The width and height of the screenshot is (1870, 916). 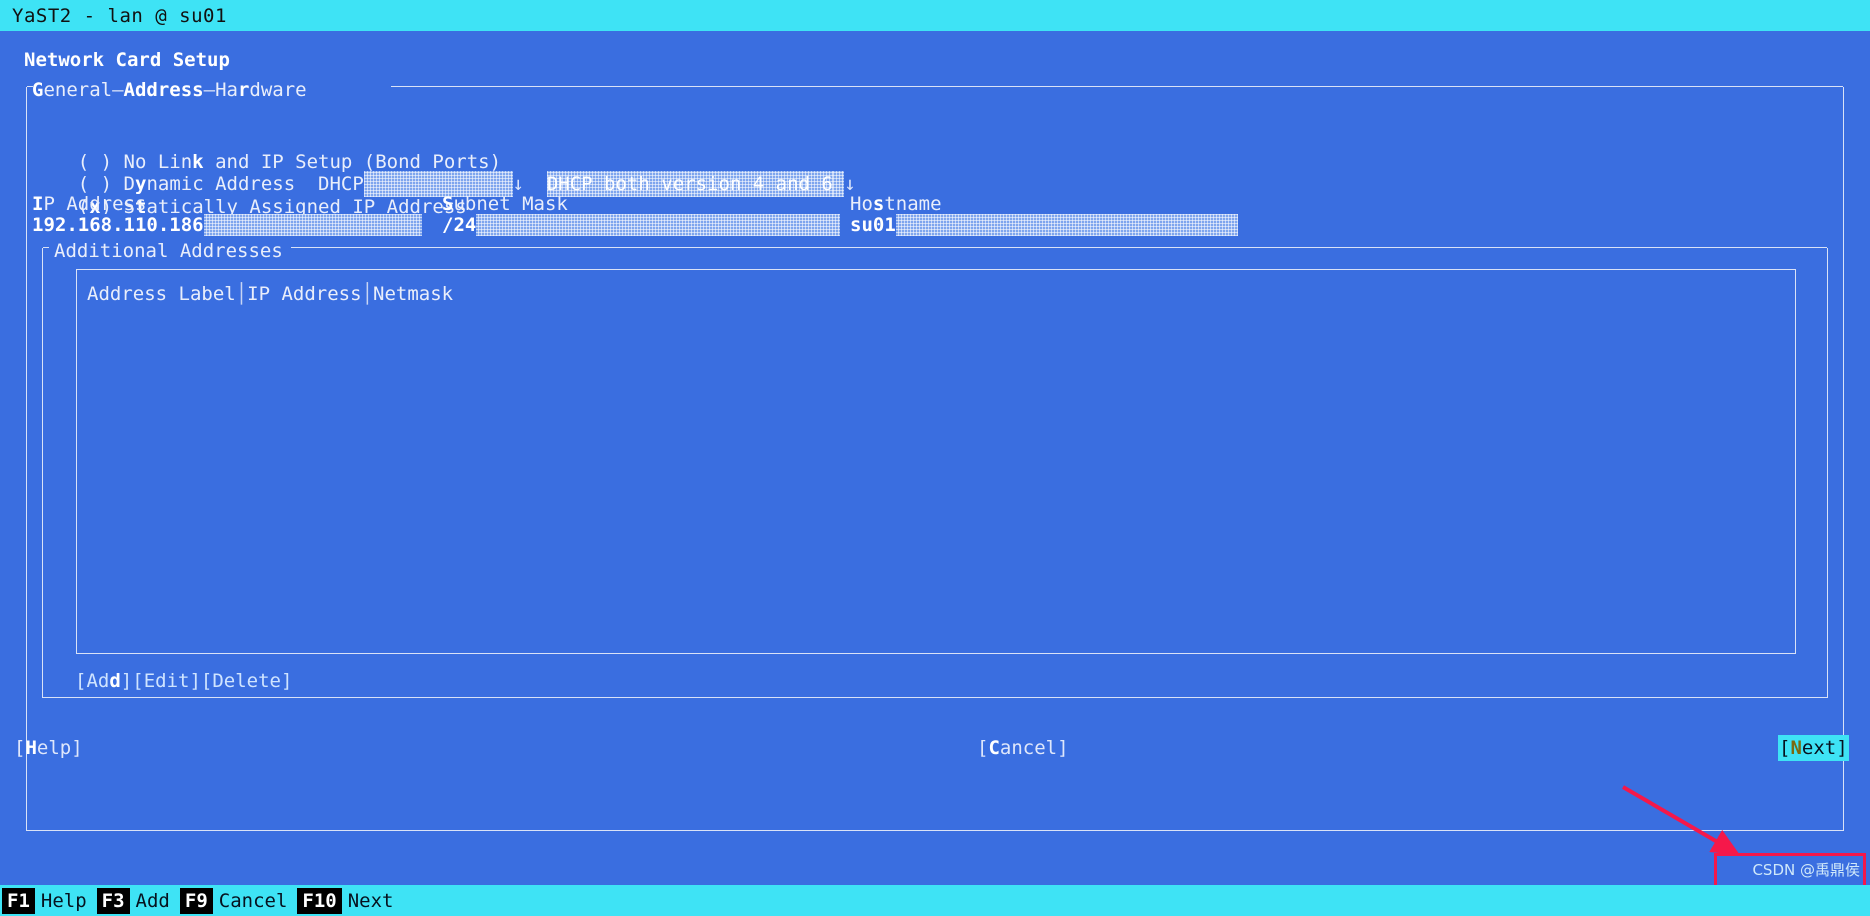 I want to click on add-button: [Add], so click(x=103, y=681).